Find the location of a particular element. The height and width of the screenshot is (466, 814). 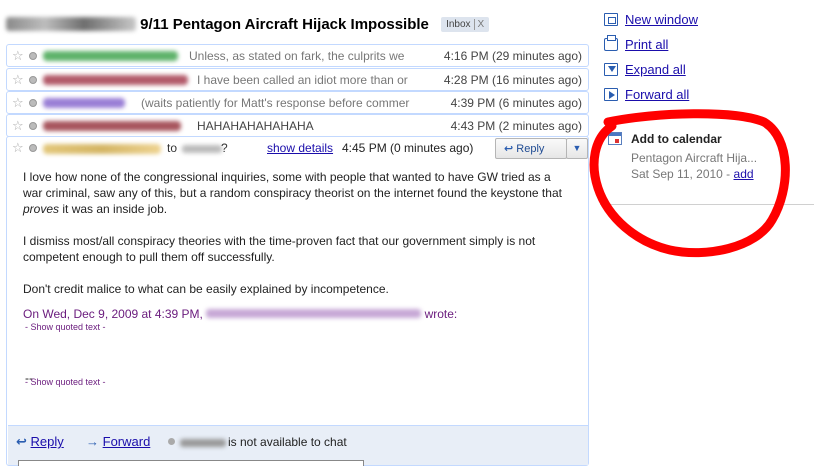

inbox-label: Inbox X is located at coordinates (465, 24).